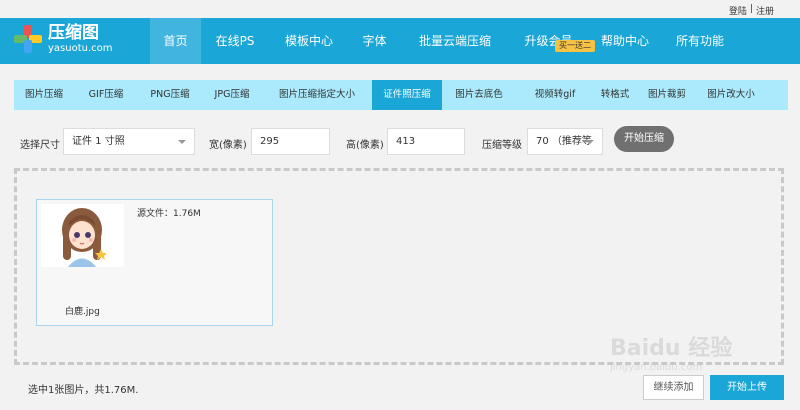 The width and height of the screenshot is (800, 410). Describe the element at coordinates (700, 41) in the screenshot. I see `nav-item: 所有功能` at that location.